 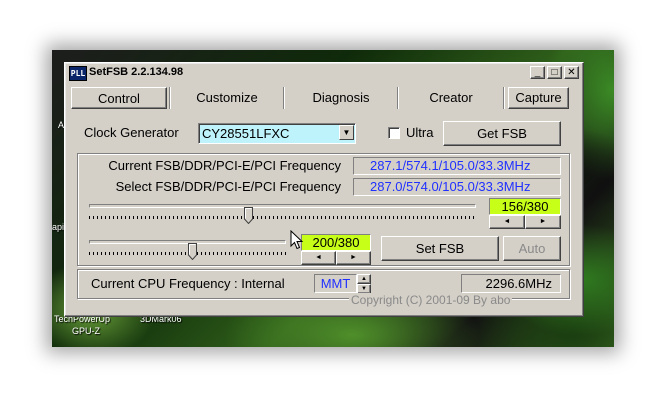 I want to click on desktop-icon-label: api, so click(x=58, y=227).